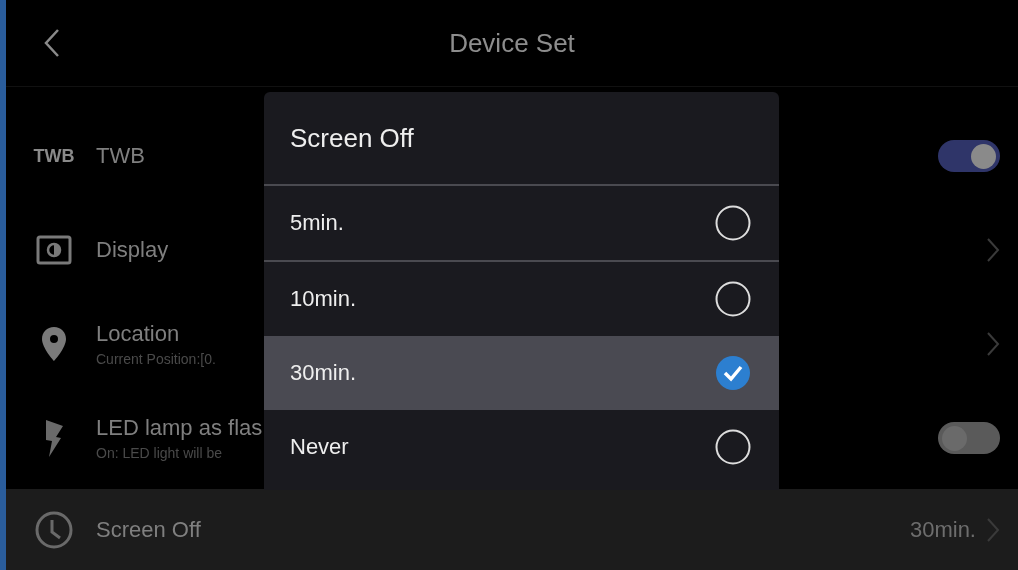  Describe the element at coordinates (942, 530) in the screenshot. I see `setting-value: 30min.` at that location.